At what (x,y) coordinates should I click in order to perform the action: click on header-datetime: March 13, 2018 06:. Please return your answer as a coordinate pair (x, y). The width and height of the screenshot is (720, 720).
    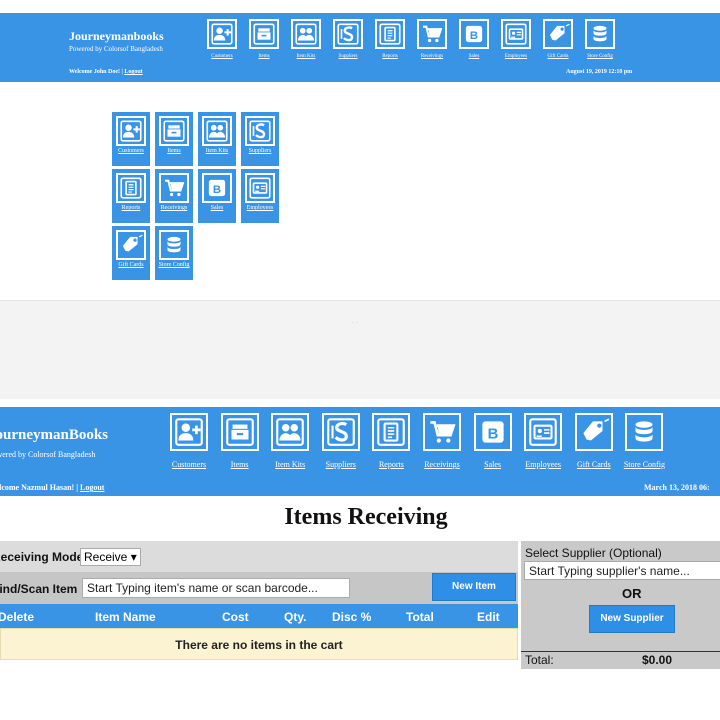
    Looking at the image, I should click on (677, 487).